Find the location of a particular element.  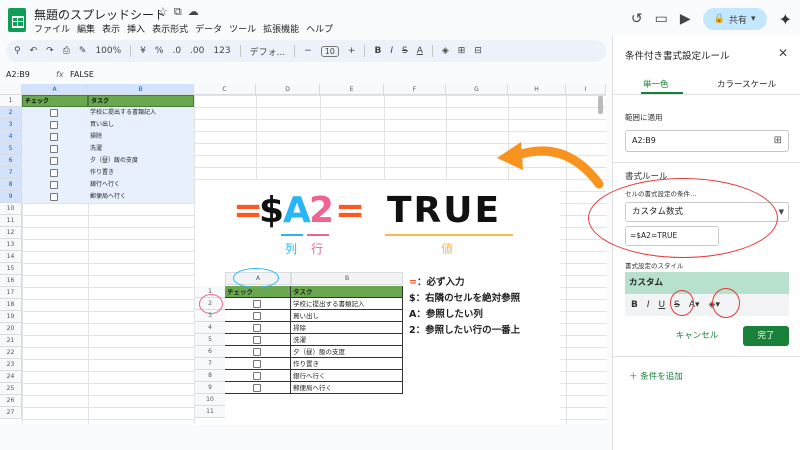

column-header-a: A is located at coordinates (55, 89).